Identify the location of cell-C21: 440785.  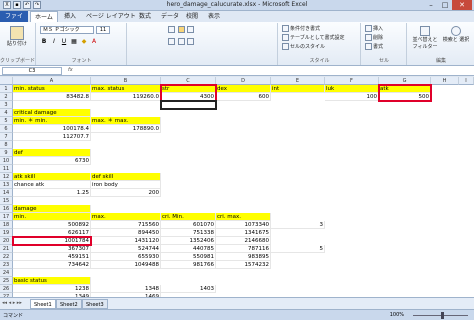
(188, 249).